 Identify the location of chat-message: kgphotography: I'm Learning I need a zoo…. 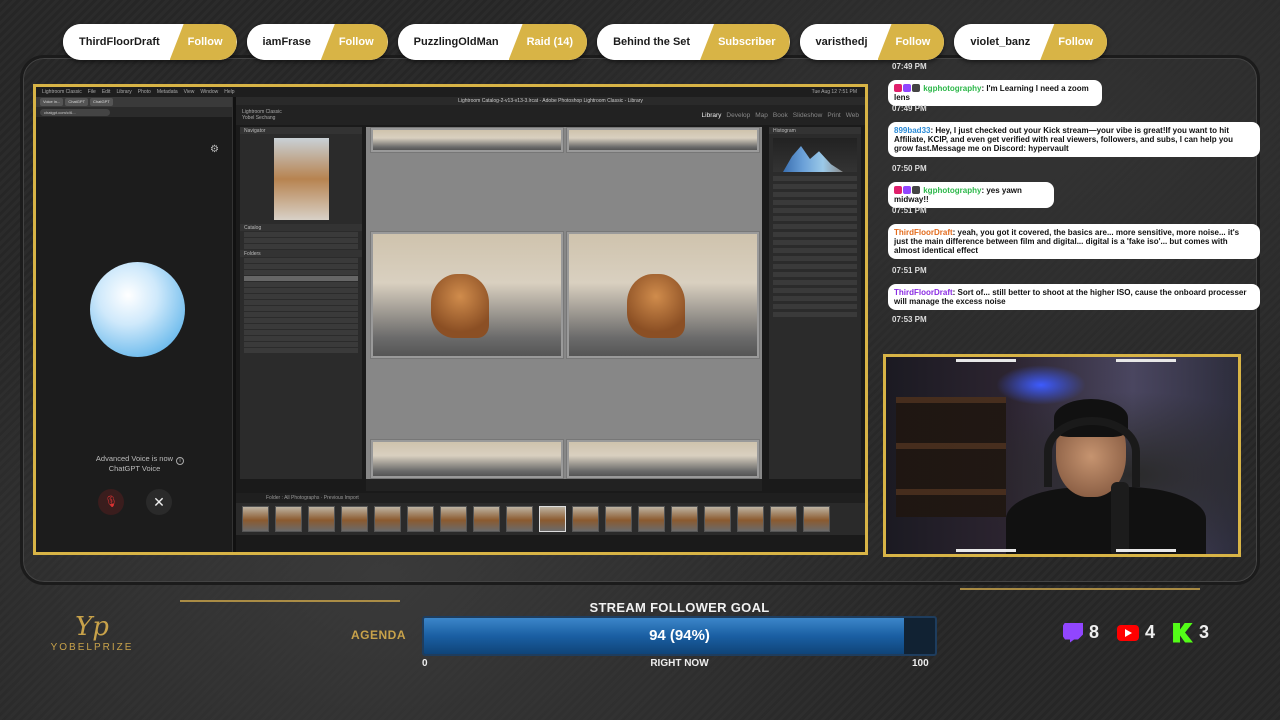
(995, 93).